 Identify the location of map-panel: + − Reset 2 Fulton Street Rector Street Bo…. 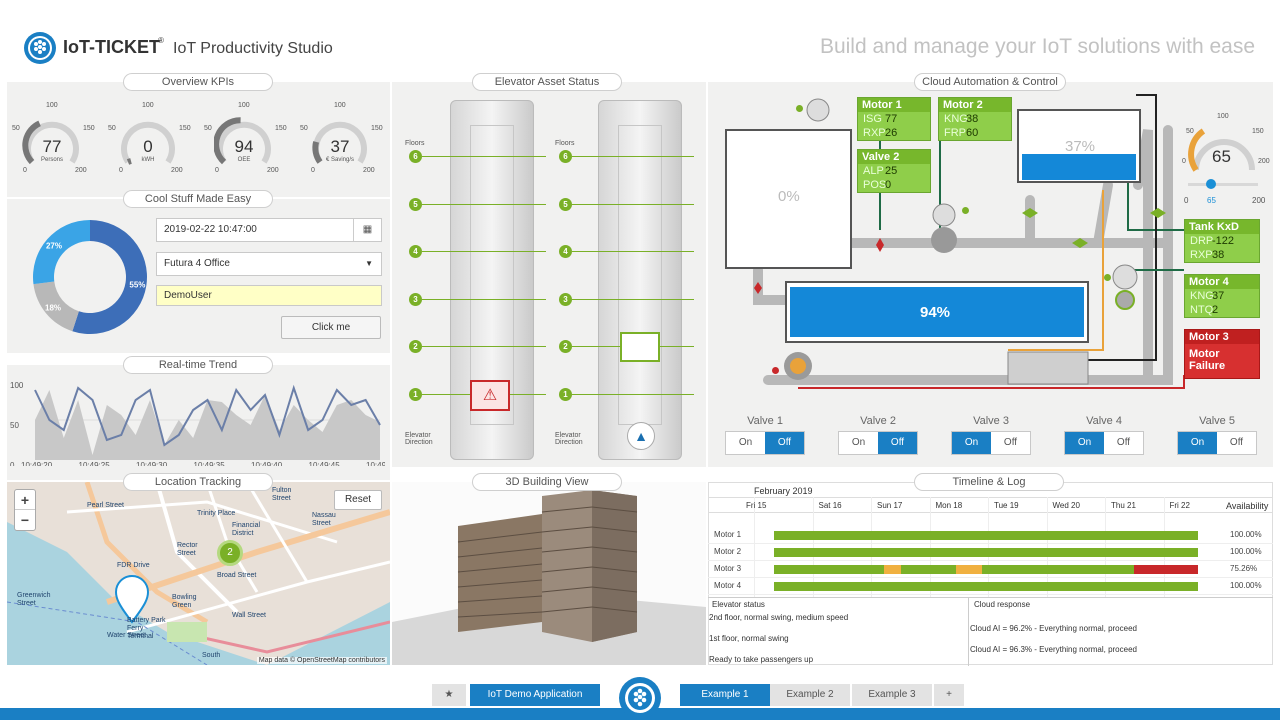
(198, 573).